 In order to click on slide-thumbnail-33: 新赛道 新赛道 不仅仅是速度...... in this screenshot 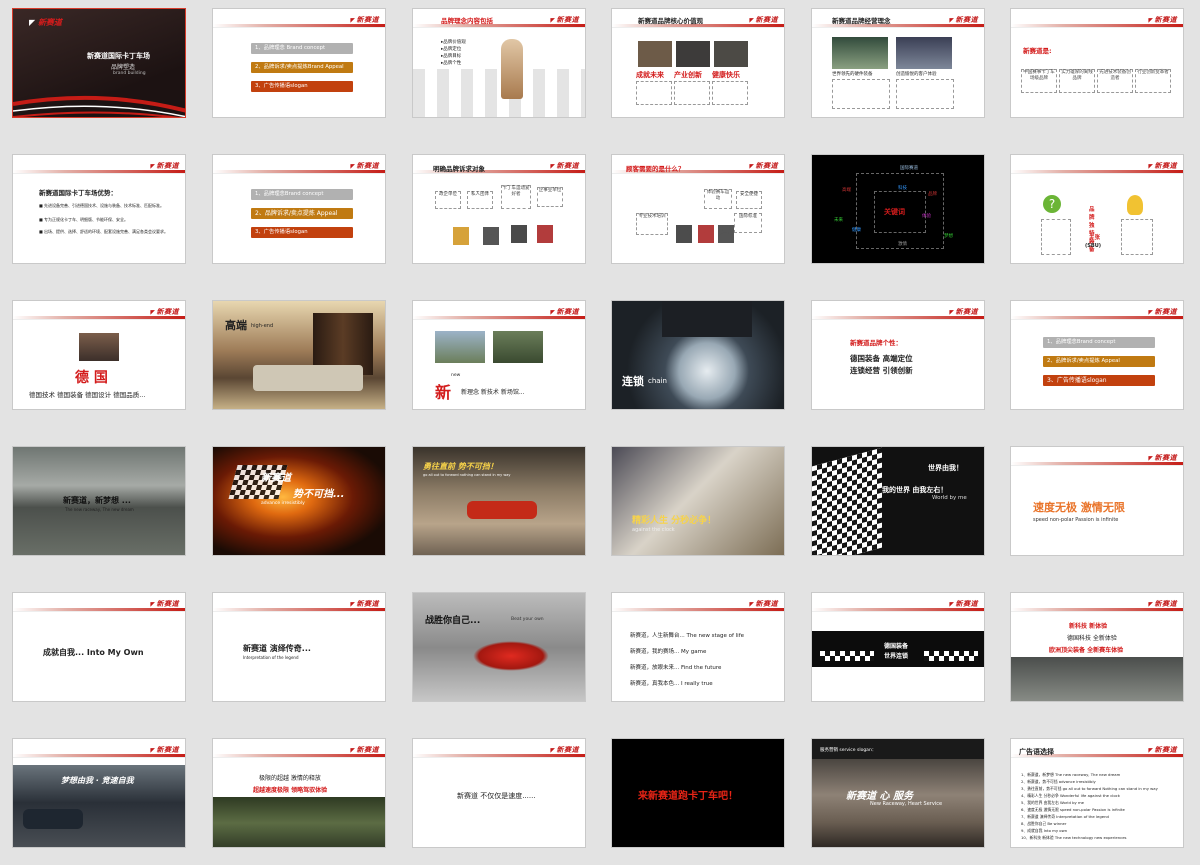, I will do `click(499, 793)`.